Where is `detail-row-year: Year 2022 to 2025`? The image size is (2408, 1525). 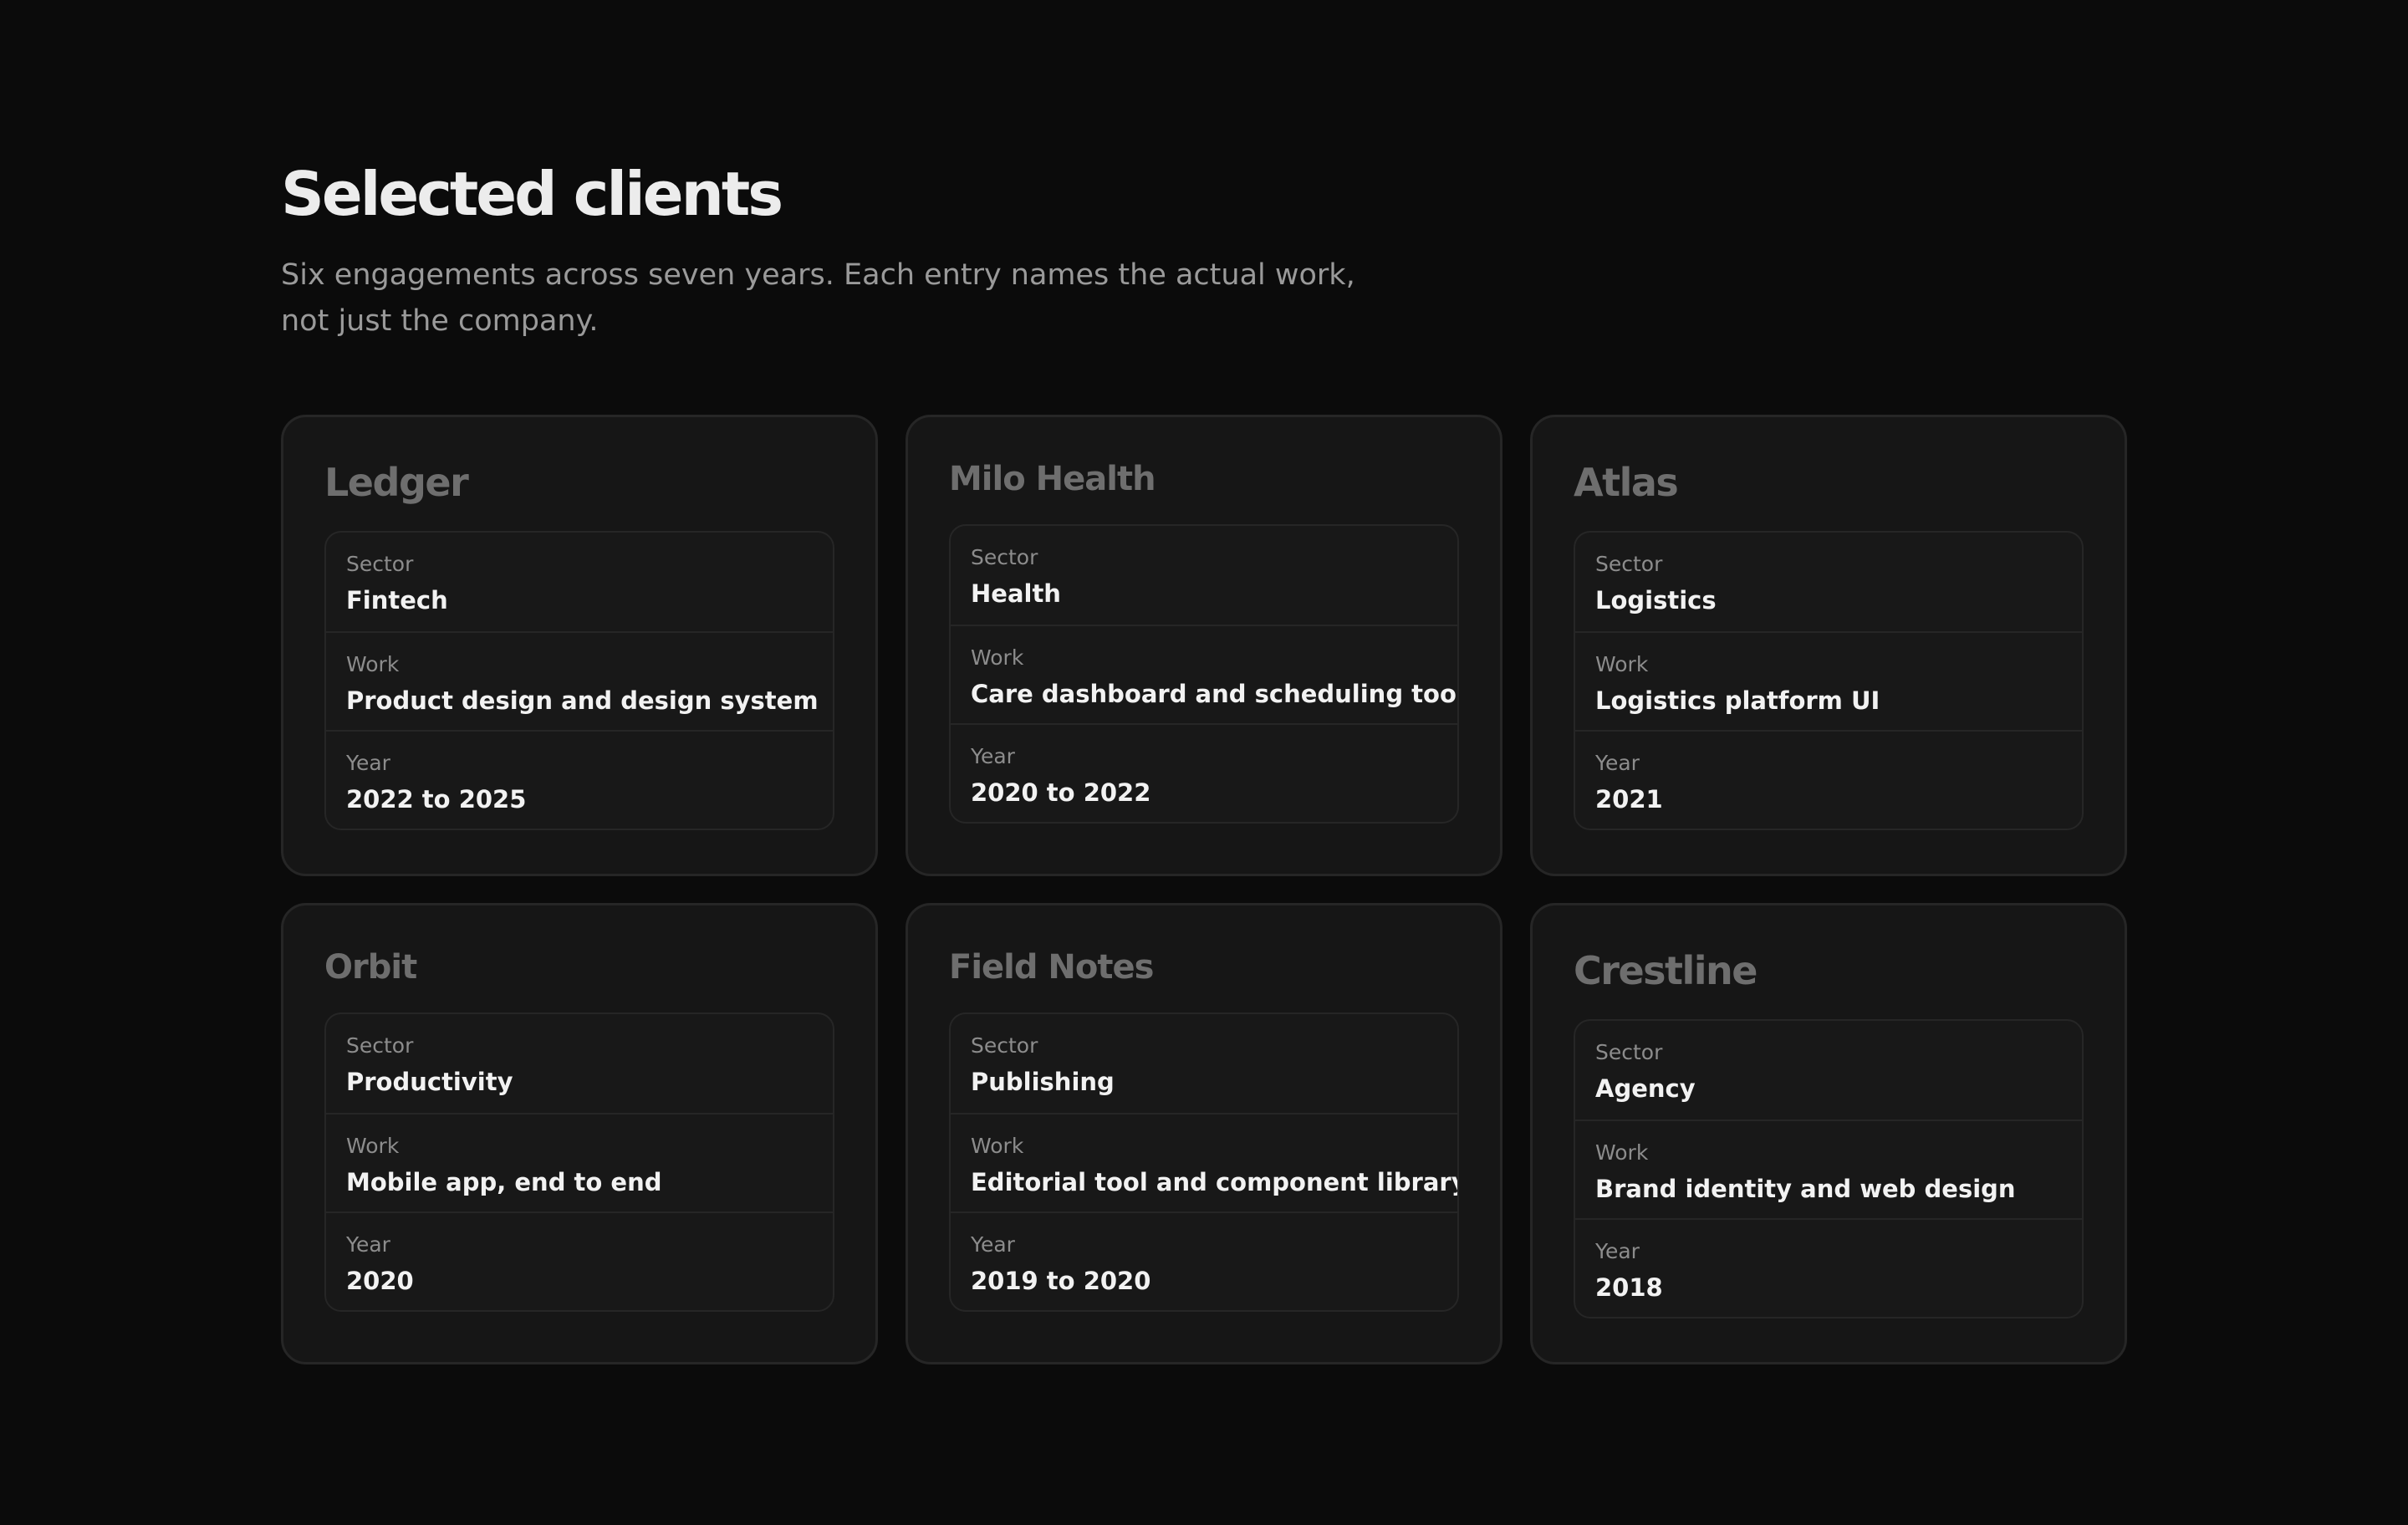 detail-row-year: Year 2022 to 2025 is located at coordinates (579, 779).